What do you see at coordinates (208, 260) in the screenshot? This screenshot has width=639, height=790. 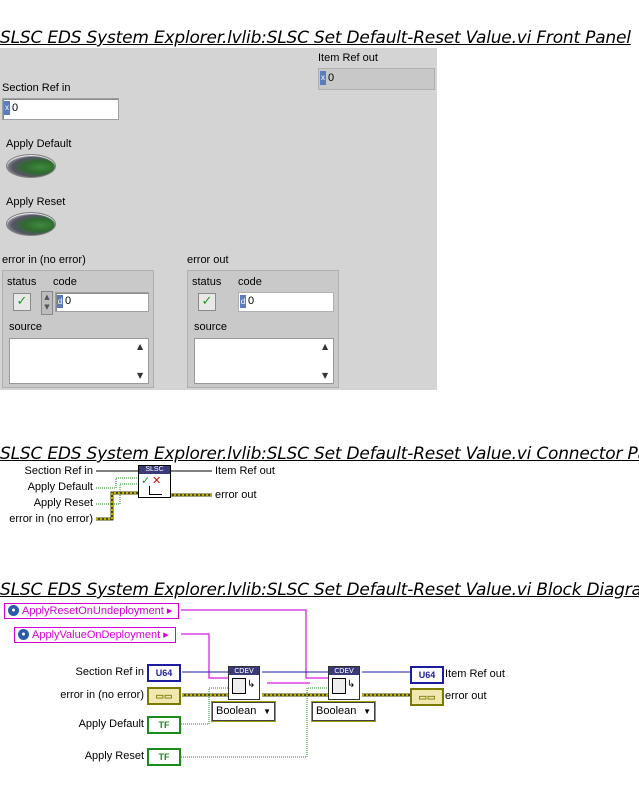 I see `error-out-label: error out` at bounding box center [208, 260].